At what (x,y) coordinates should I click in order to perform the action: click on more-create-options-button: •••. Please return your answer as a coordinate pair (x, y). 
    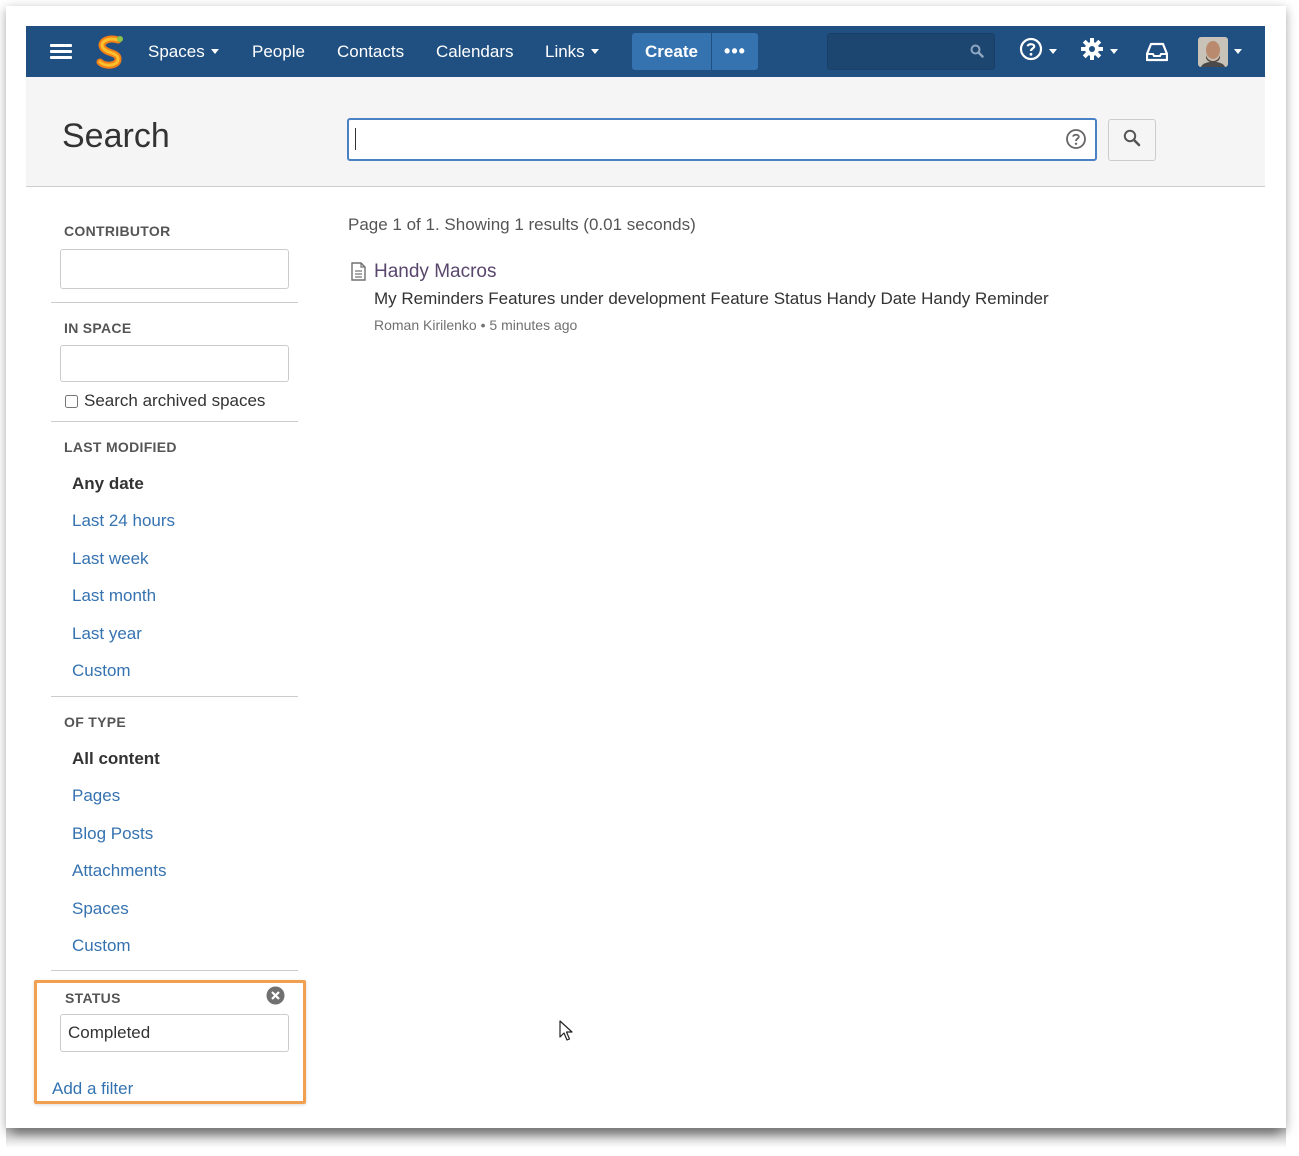
    Looking at the image, I should click on (735, 51).